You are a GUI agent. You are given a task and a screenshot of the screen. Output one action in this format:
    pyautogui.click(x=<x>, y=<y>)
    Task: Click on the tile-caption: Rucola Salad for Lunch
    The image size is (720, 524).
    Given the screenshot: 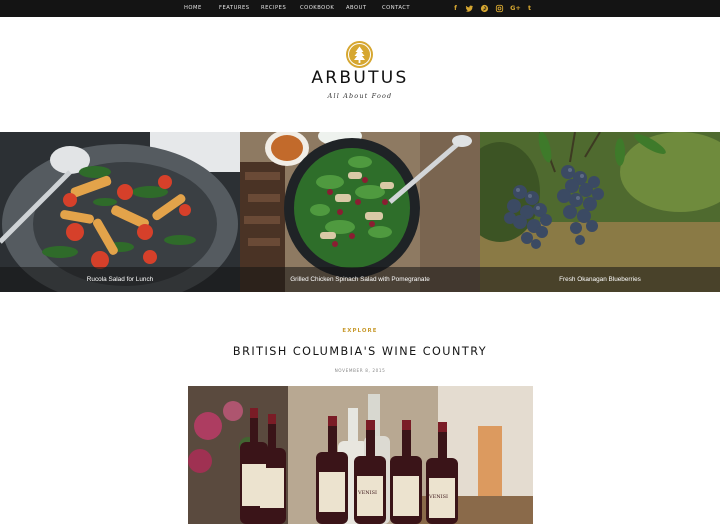 What is the action you would take?
    pyautogui.click(x=120, y=279)
    